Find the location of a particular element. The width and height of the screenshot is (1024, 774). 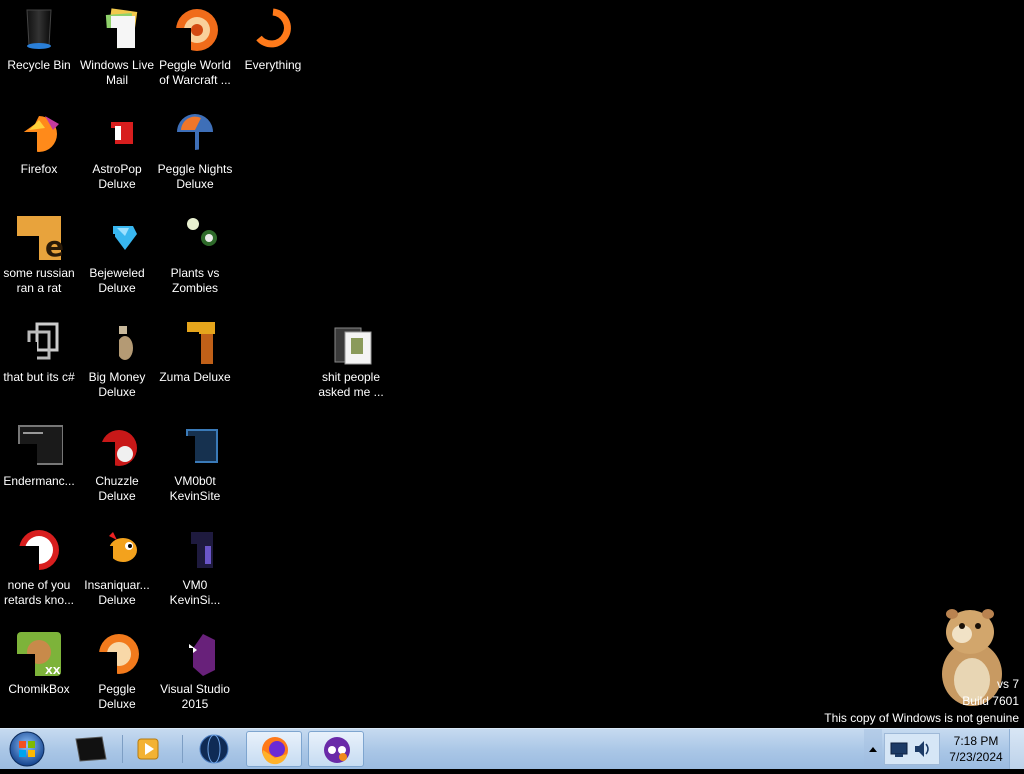

desktop-icon-zuma: Zuma Deluxe is located at coordinates (195, 348).